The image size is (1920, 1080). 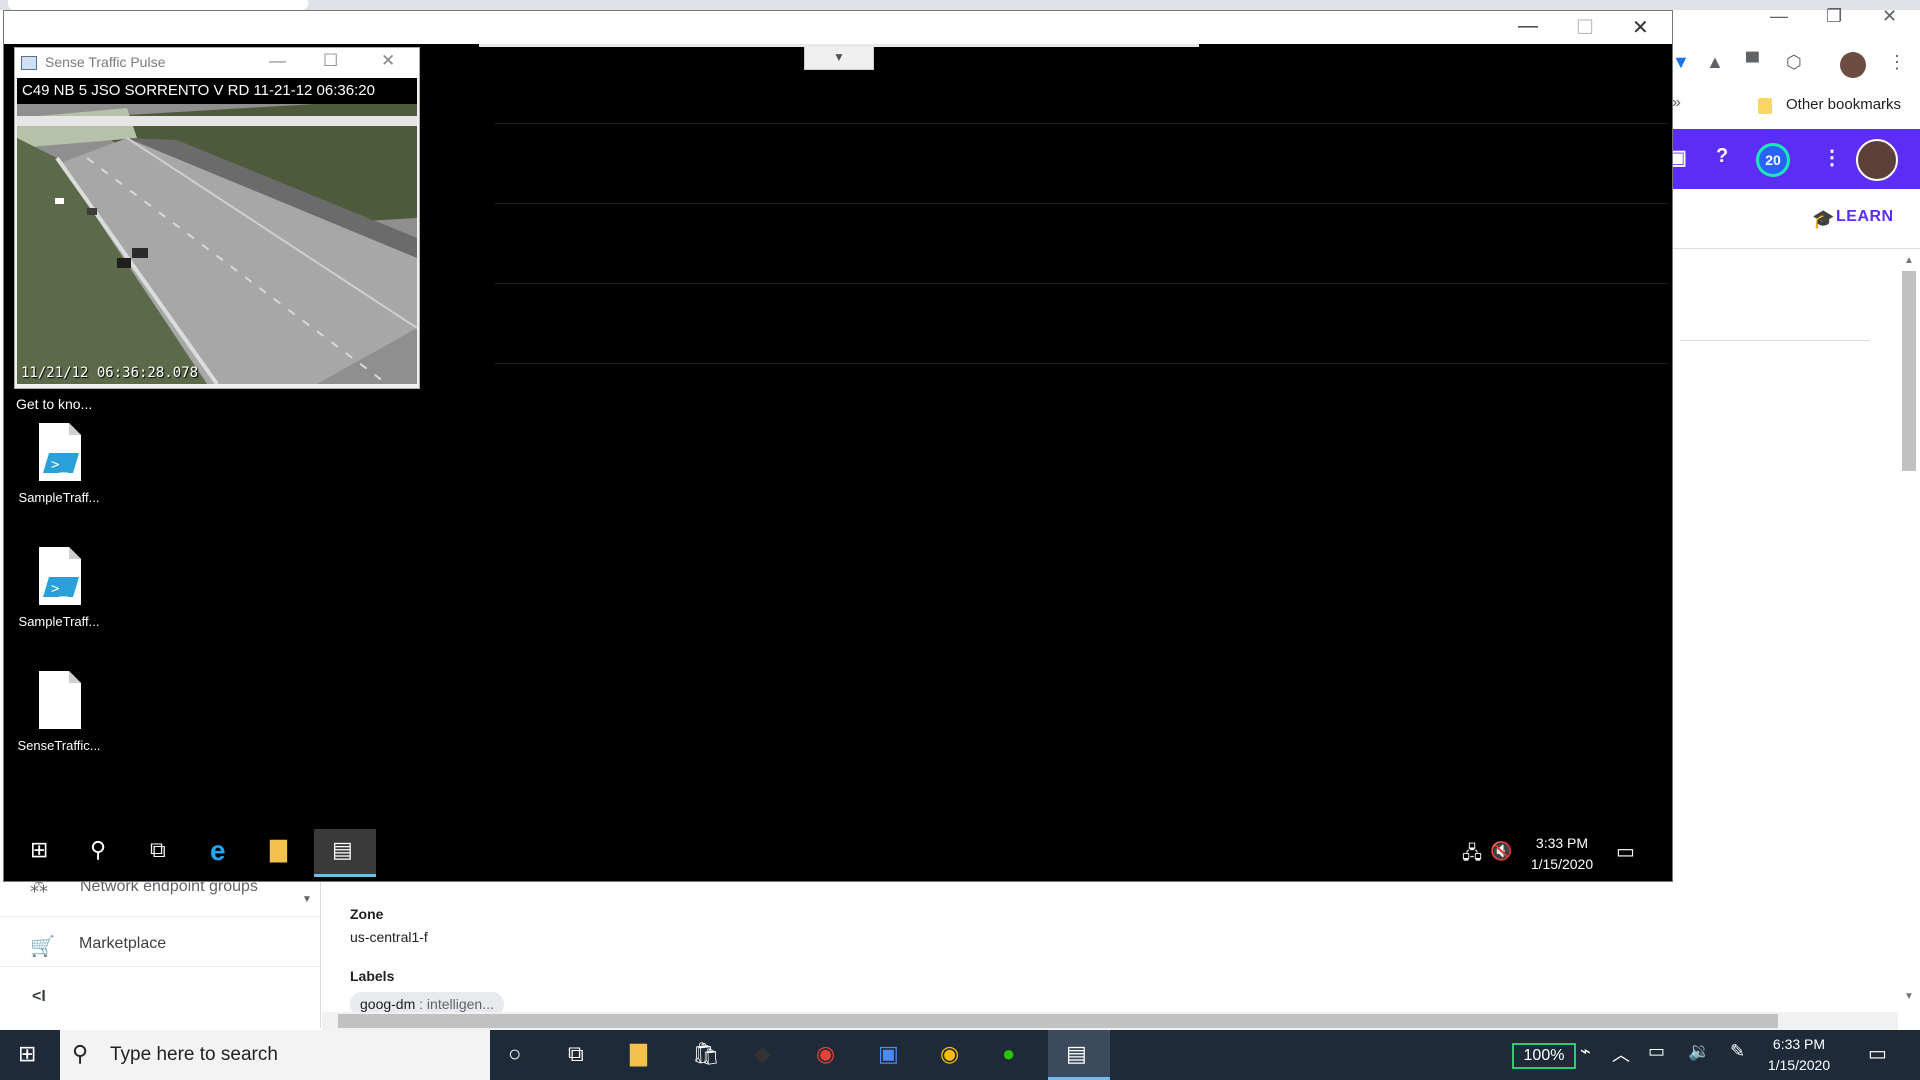 What do you see at coordinates (218, 851) in the screenshot?
I see `internet-explorer-icon: e` at bounding box center [218, 851].